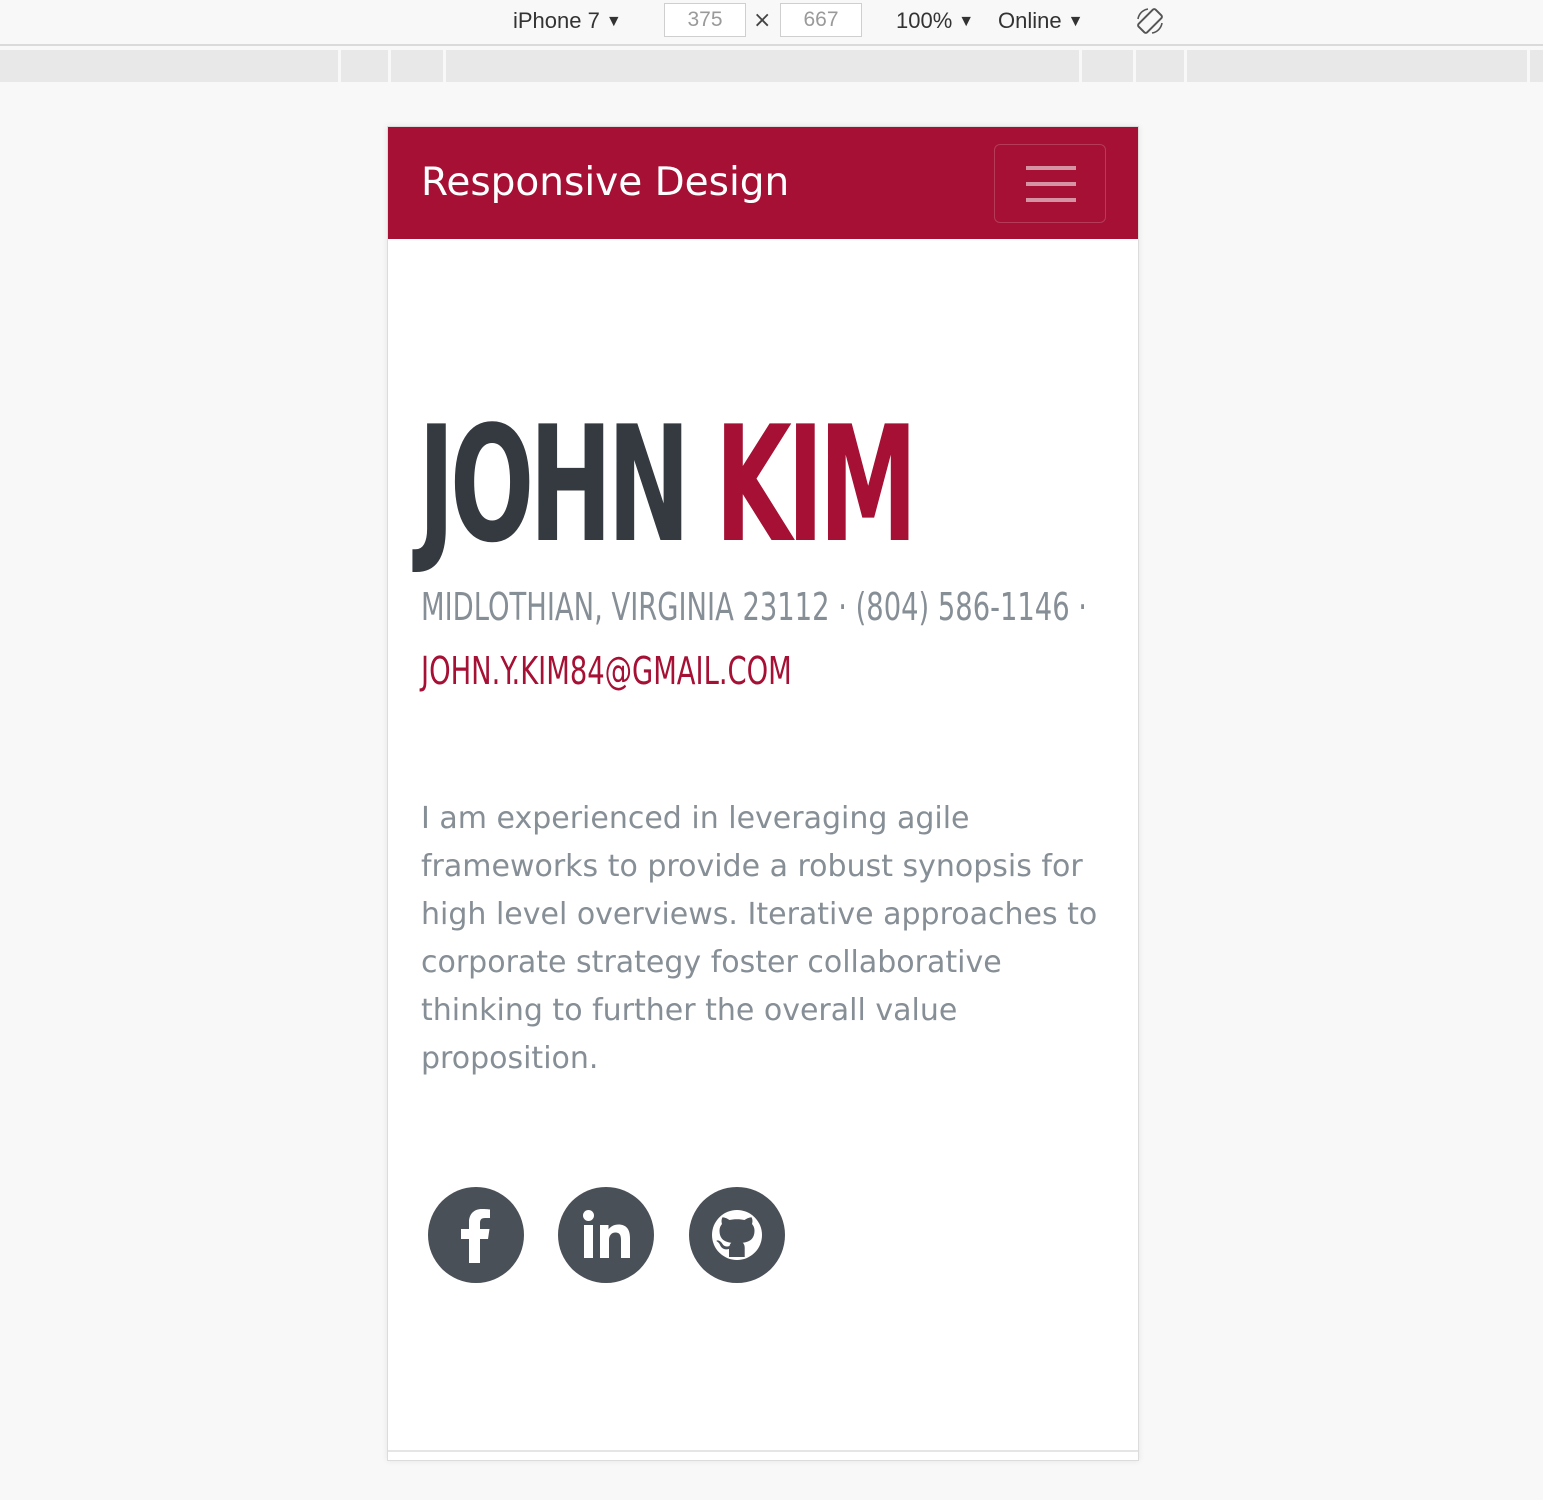 This screenshot has height=1500, width=1543. Describe the element at coordinates (554, 484) in the screenshot. I see `first-name: JOHN` at that location.